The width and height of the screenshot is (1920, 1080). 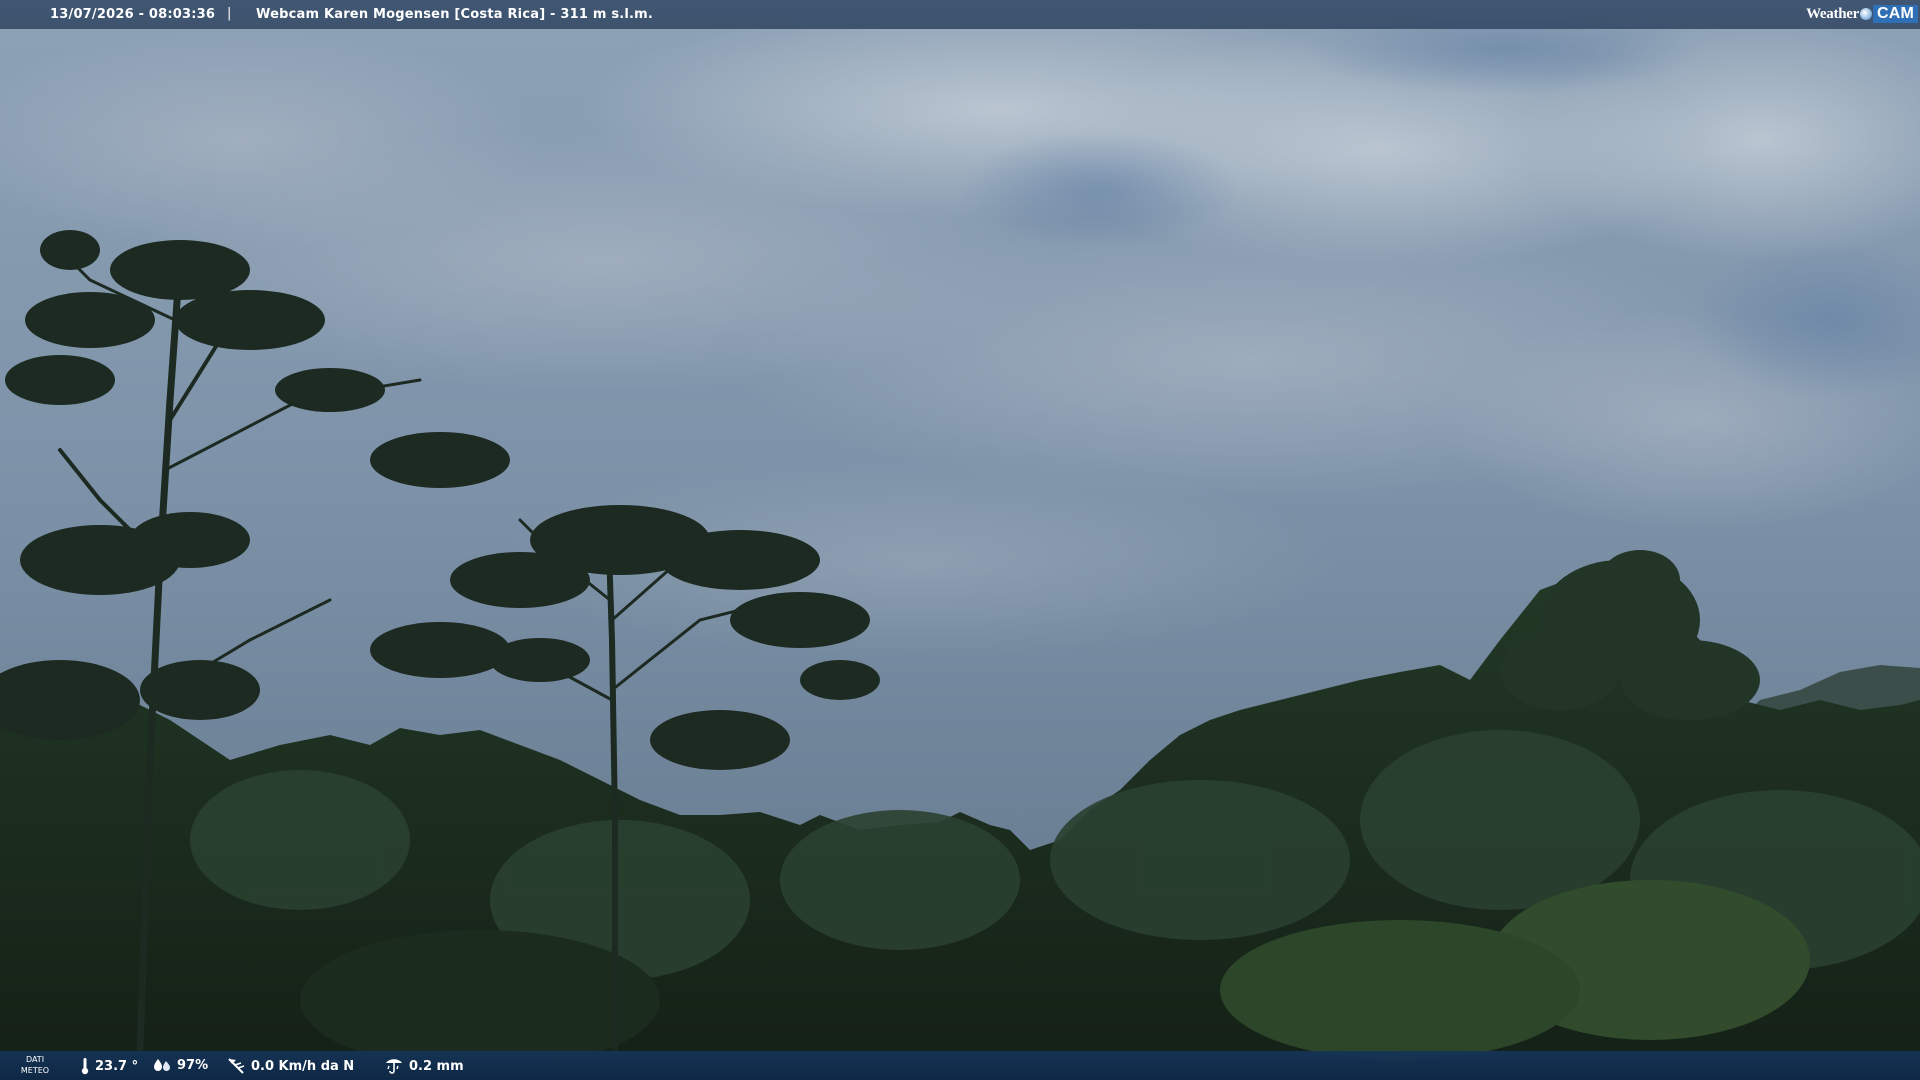 I want to click on wind-reading: 0.0 Km/h da N, so click(x=290, y=1066).